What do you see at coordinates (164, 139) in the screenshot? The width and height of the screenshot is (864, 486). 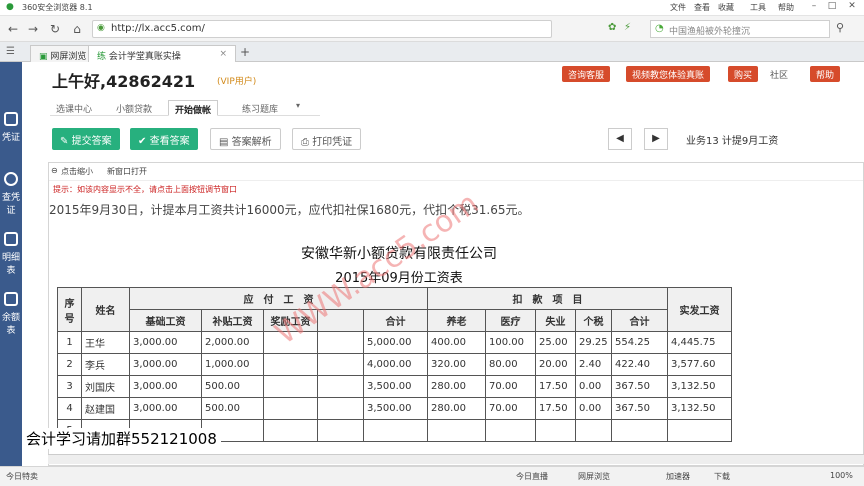 I see `view-answer-button: ✔ 查看答案` at bounding box center [164, 139].